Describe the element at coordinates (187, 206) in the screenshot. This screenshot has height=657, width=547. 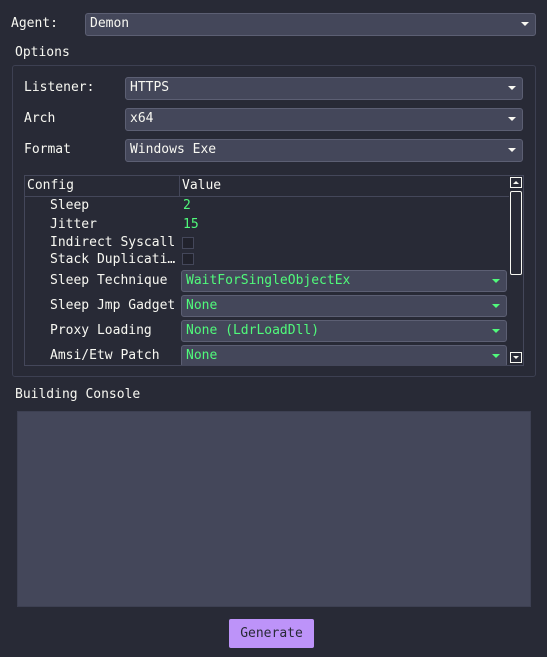
I see `sleep-value-field: 2` at that location.